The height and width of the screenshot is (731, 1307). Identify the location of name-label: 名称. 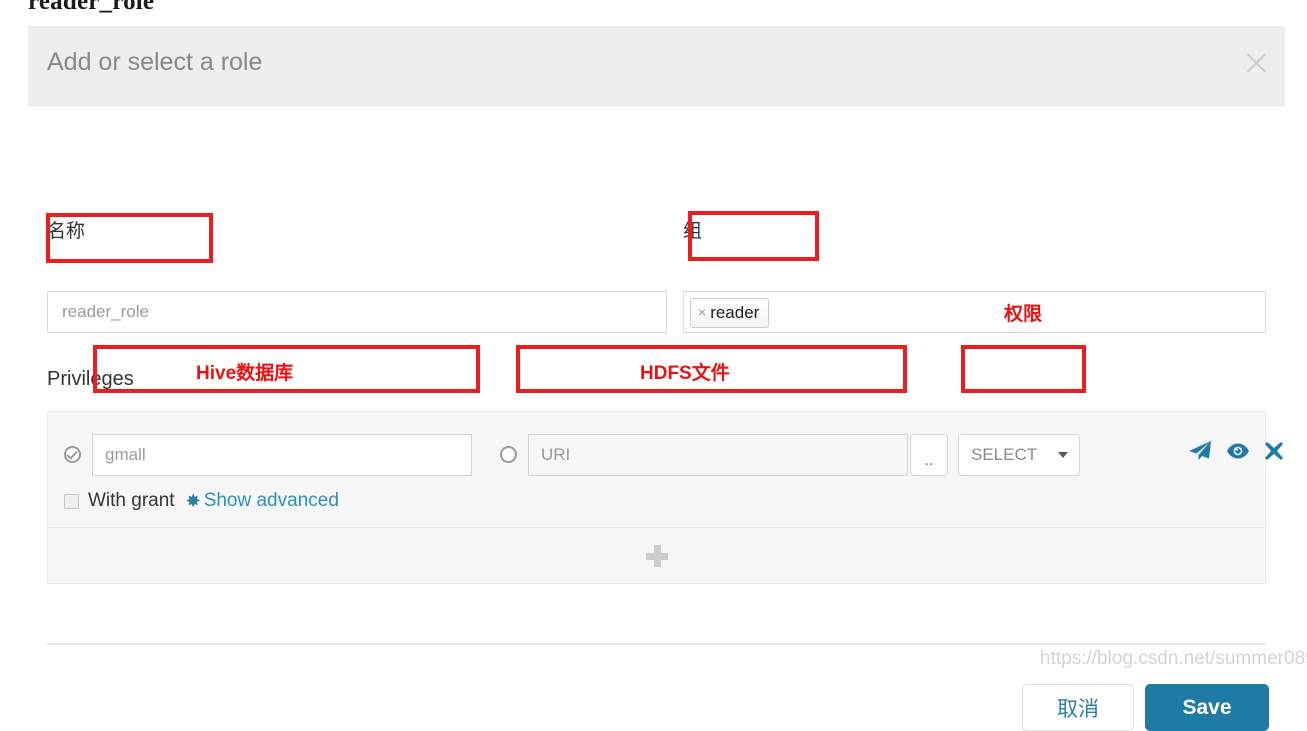
(66, 231).